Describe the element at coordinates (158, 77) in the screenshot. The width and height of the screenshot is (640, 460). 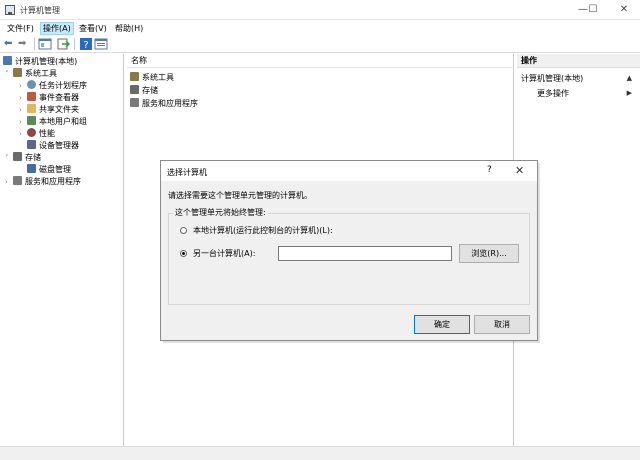
I see `list-item-label: 系统工具` at that location.